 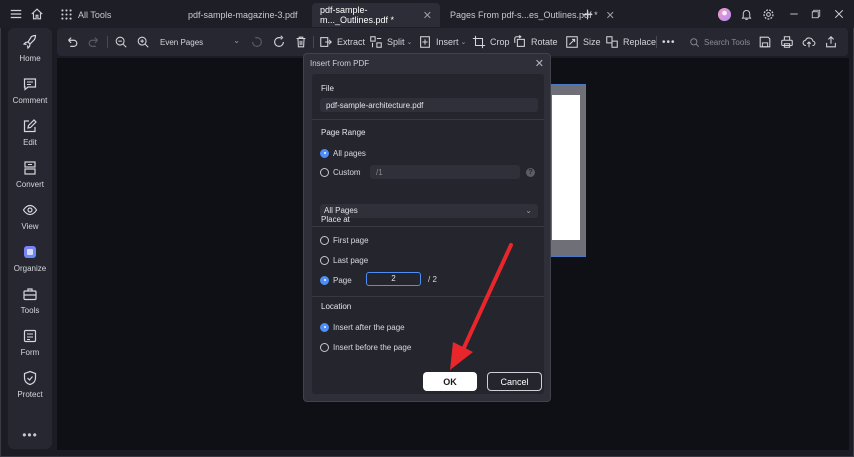 What do you see at coordinates (30, 435) in the screenshot?
I see `sidebar-more-button: •••` at bounding box center [30, 435].